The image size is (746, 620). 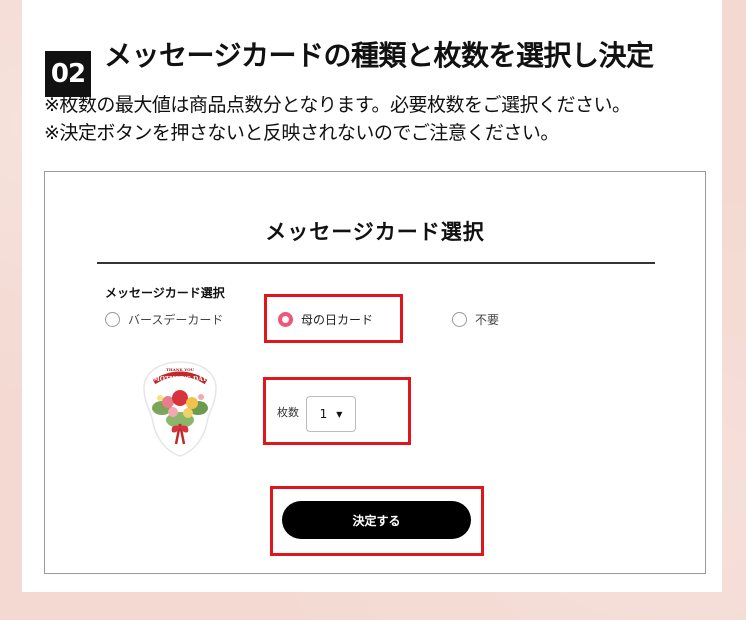 I want to click on section-label: メッセージカード選択, so click(x=165, y=293).